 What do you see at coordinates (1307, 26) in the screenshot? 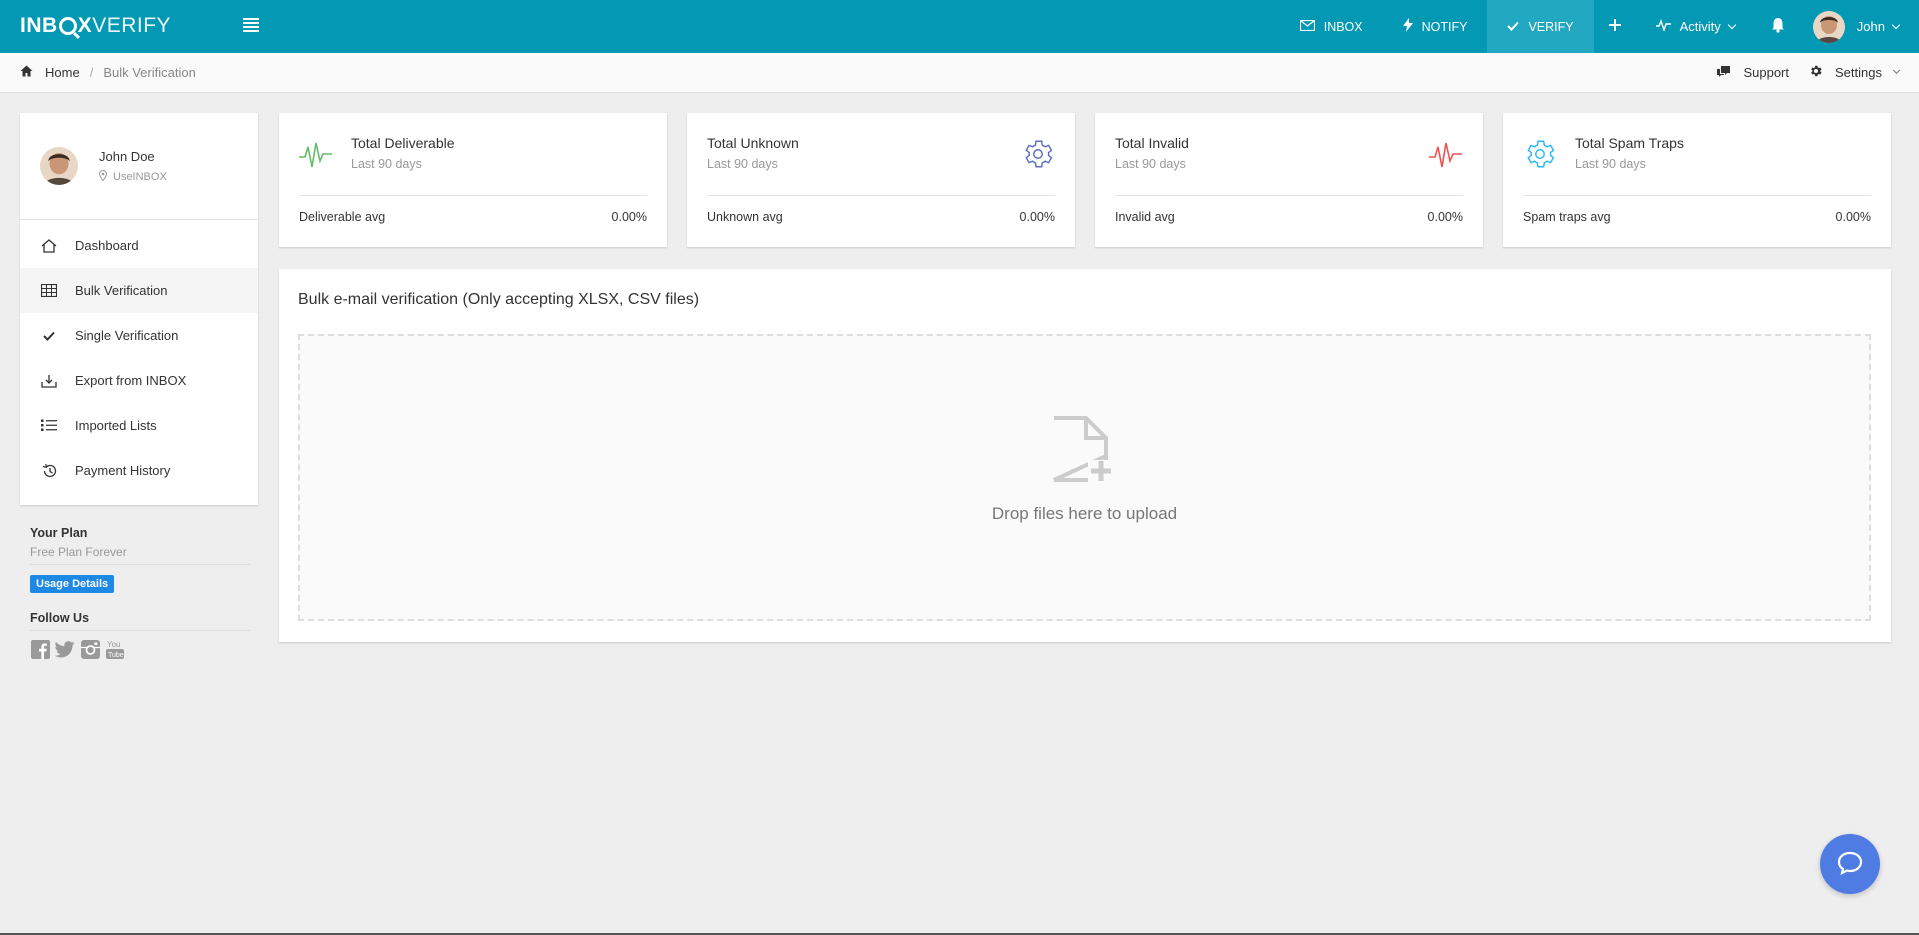
I see `mail-icon` at bounding box center [1307, 26].